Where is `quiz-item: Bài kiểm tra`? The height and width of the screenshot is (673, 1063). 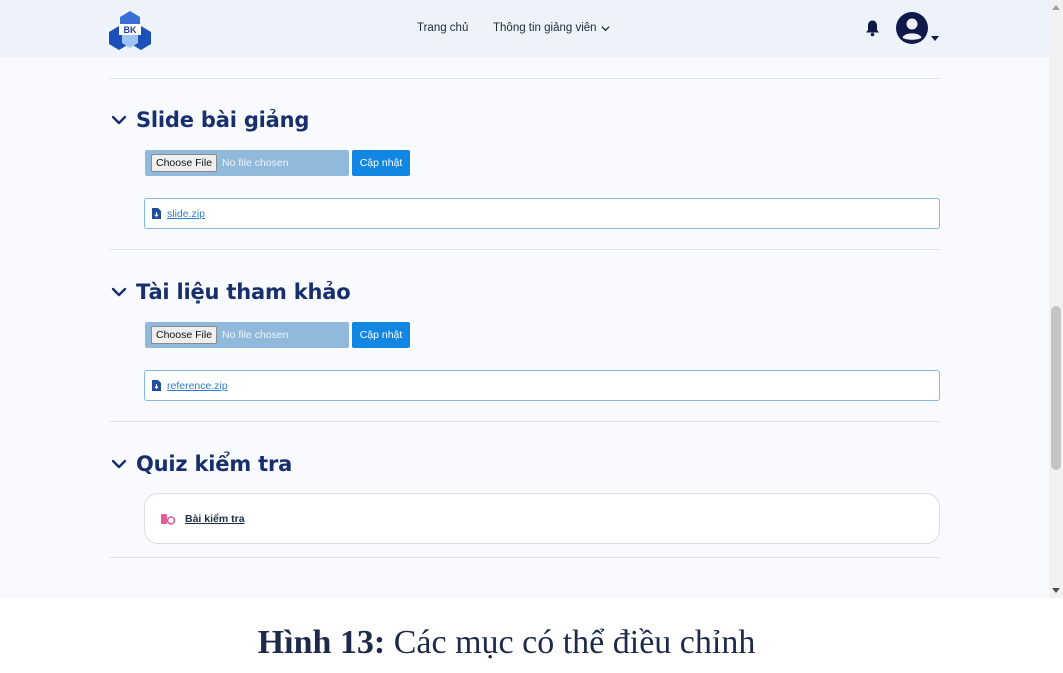 quiz-item: Bài kiểm tra is located at coordinates (542, 518).